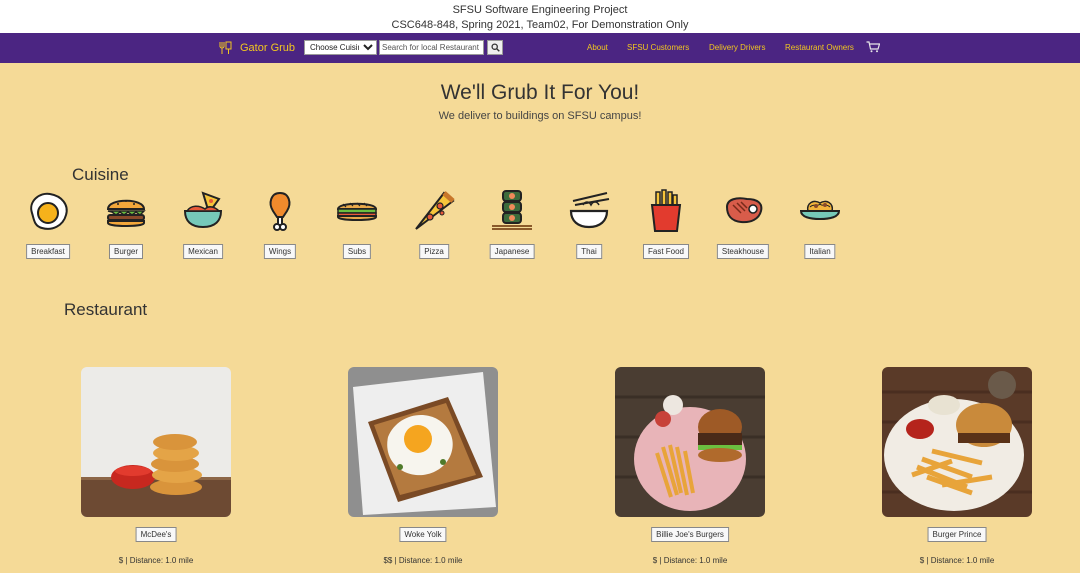 Image resolution: width=1080 pixels, height=576 pixels. What do you see at coordinates (820, 211) in the screenshot?
I see `pasta-icon` at bounding box center [820, 211].